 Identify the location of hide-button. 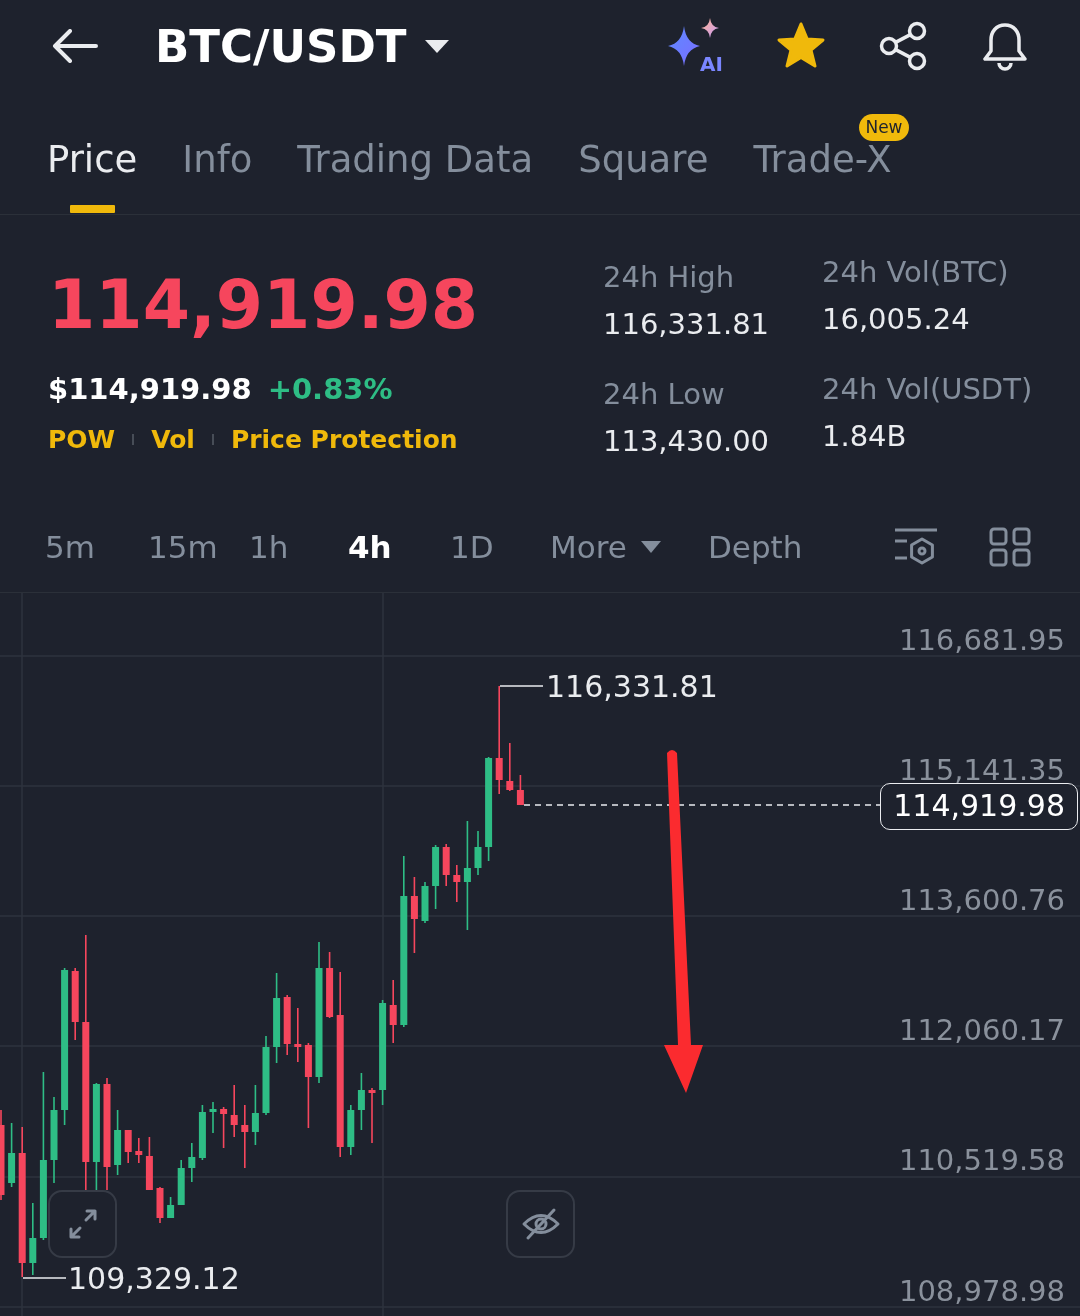
(540, 1224).